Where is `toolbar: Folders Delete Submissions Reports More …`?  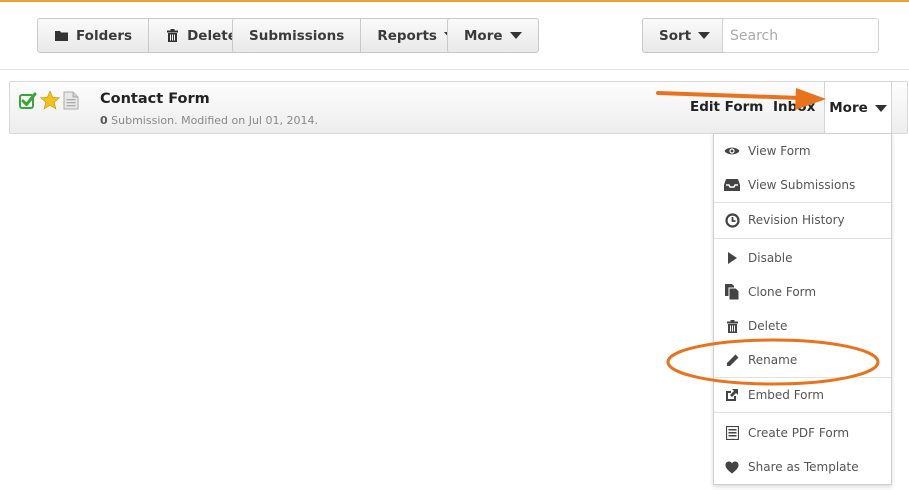 toolbar: Folders Delete Submissions Reports More … is located at coordinates (454, 35).